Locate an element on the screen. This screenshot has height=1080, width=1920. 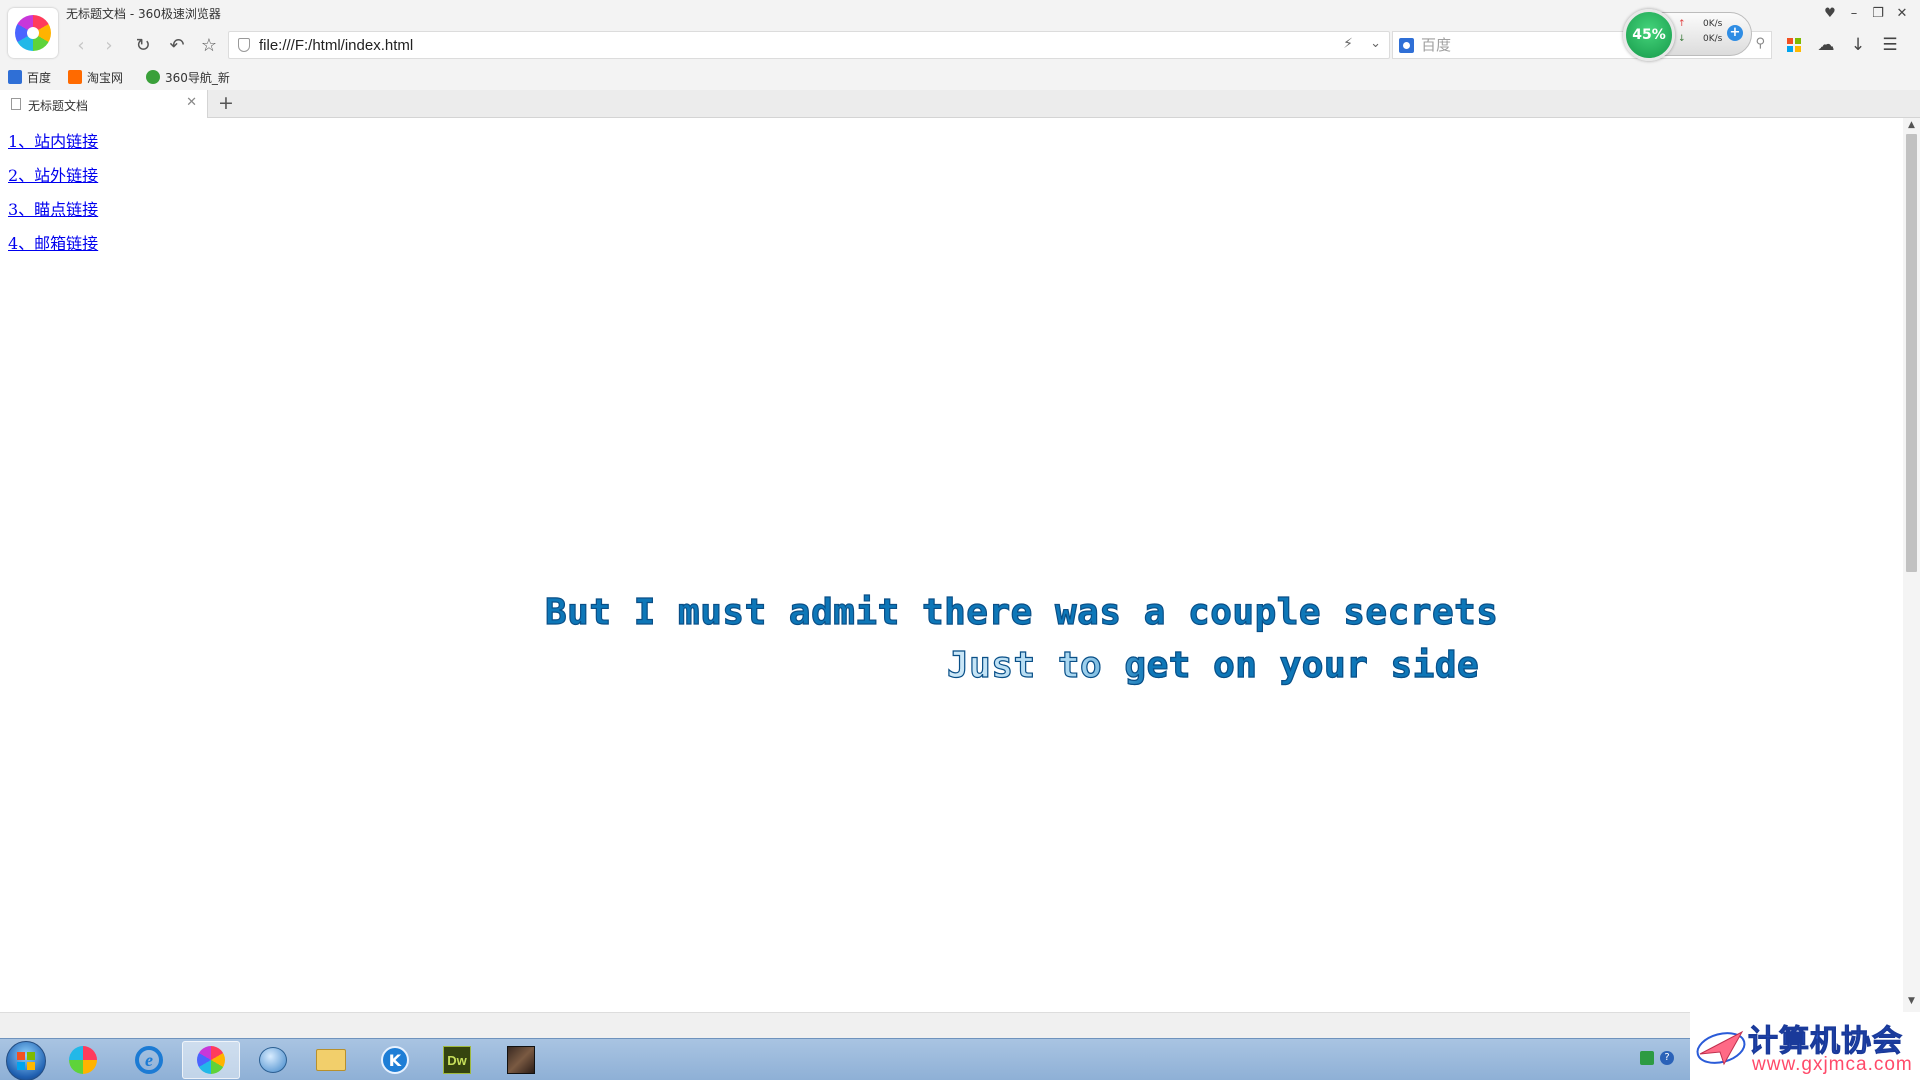
forward-button: › is located at coordinates (109, 45).